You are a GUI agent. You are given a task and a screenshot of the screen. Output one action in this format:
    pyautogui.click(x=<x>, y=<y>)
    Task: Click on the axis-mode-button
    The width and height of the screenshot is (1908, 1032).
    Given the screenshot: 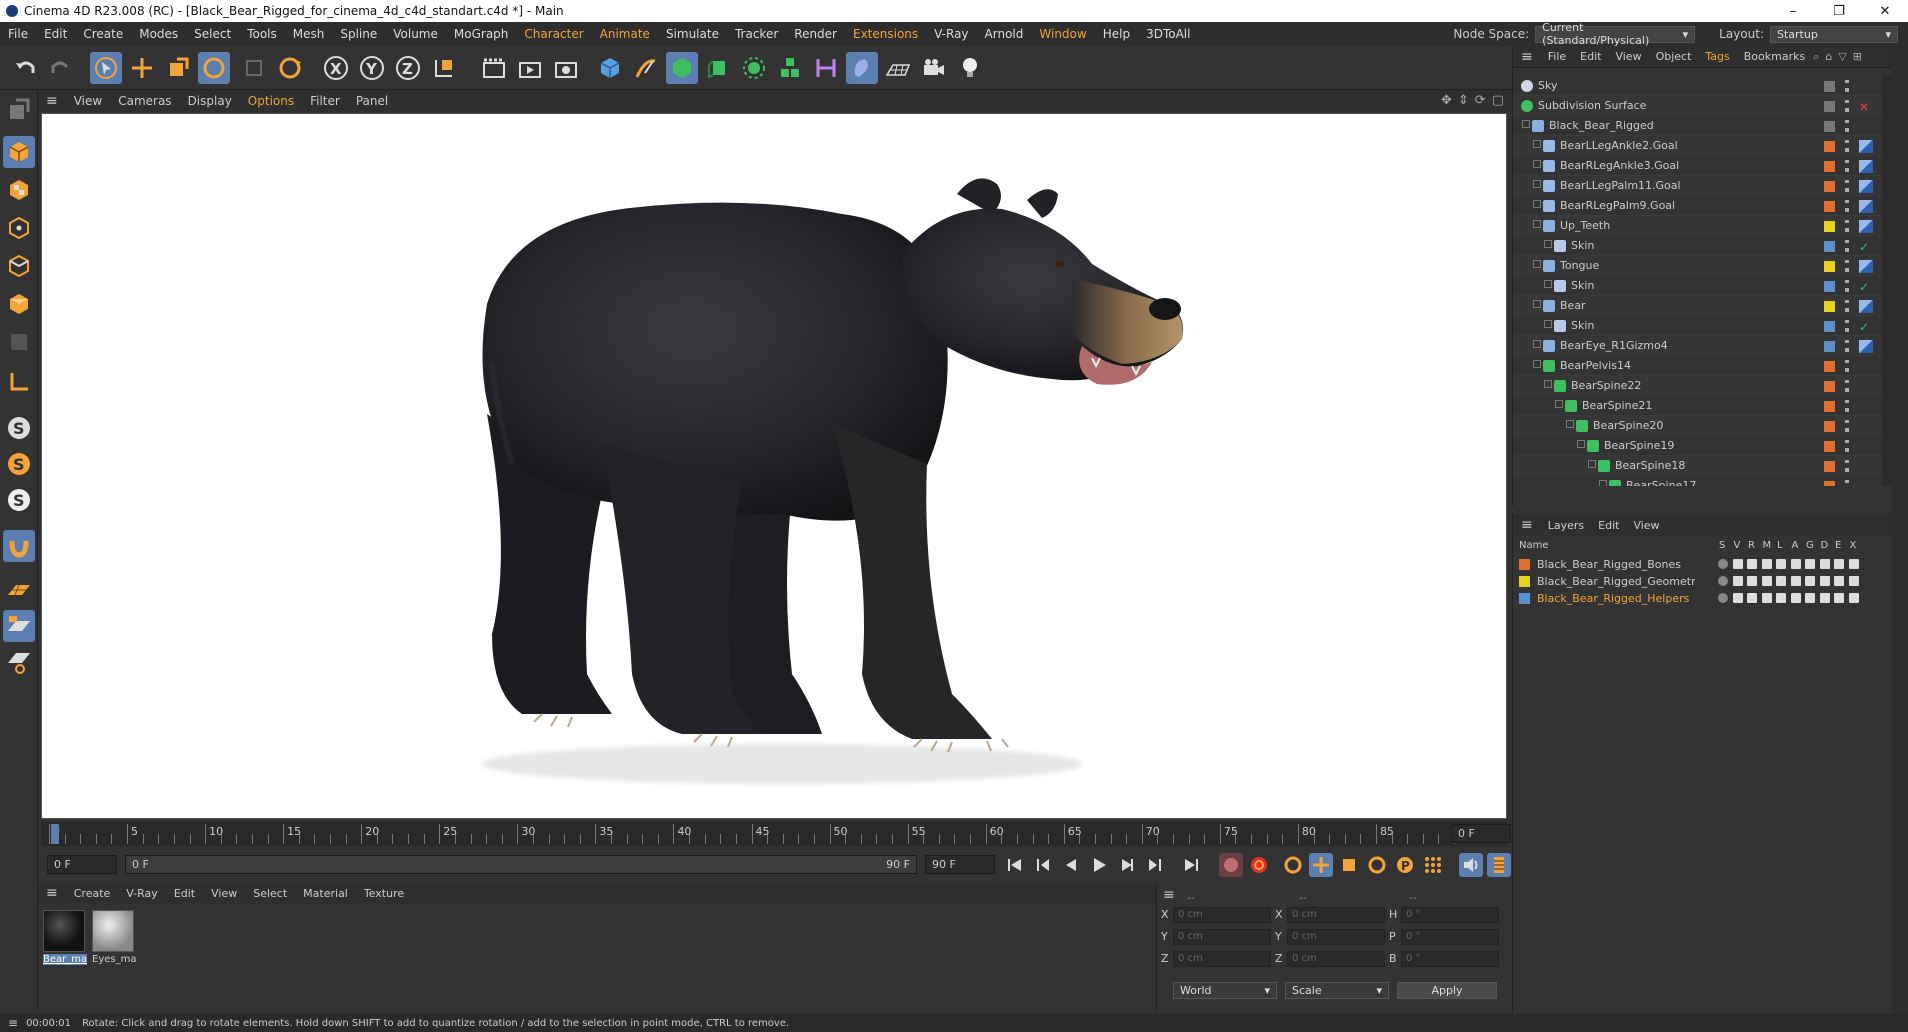 What is the action you would take?
    pyautogui.click(x=19, y=382)
    